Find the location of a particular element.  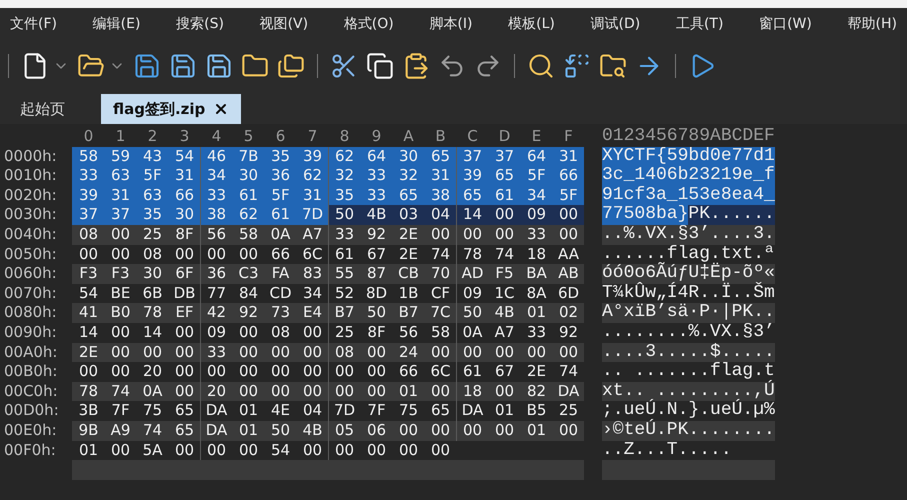

hex-byte: CB is located at coordinates (408, 274).